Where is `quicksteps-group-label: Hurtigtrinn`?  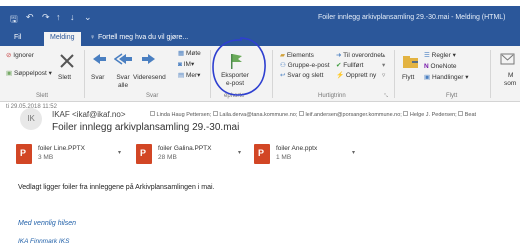 quicksteps-group-label: Hurtigtrinn is located at coordinates (332, 96).